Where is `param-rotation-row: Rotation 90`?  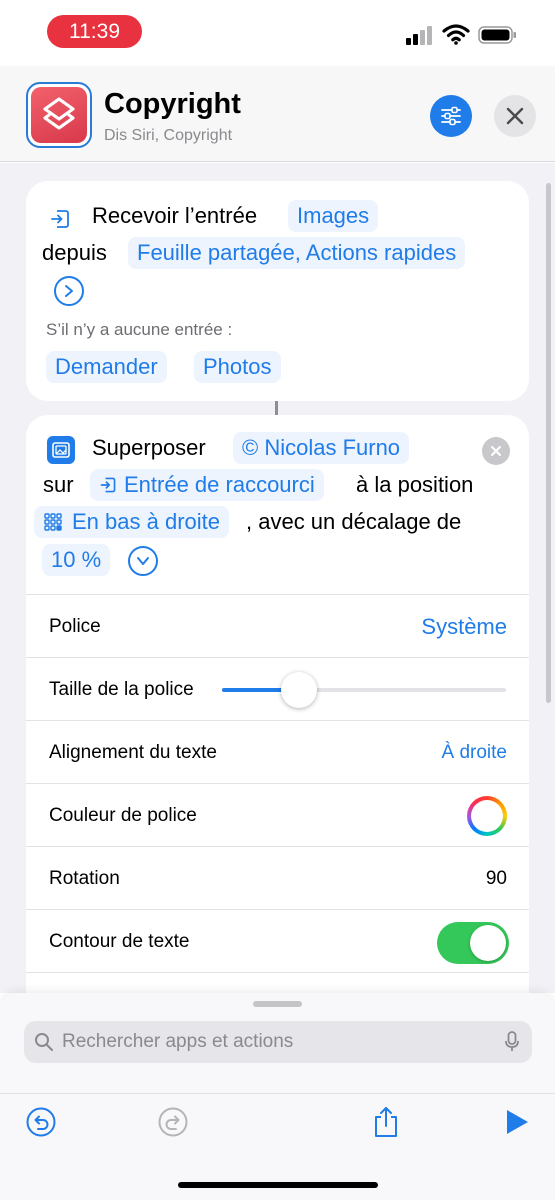
param-rotation-row: Rotation 90 is located at coordinates (277, 877).